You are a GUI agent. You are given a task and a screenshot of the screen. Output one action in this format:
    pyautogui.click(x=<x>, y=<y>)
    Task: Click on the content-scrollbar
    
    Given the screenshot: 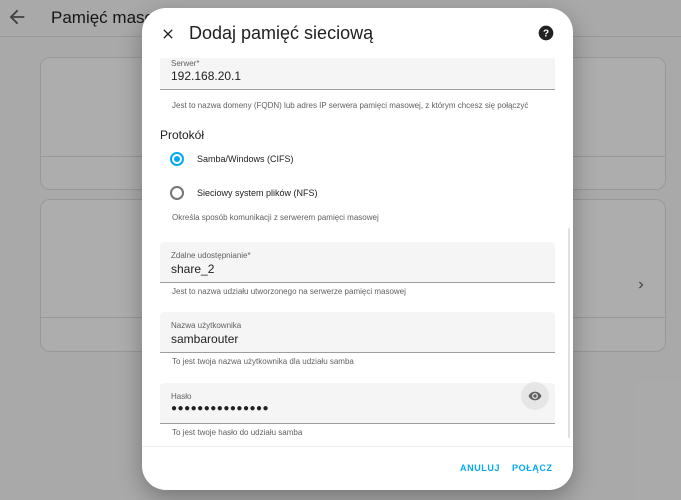 What is the action you would take?
    pyautogui.click(x=569, y=333)
    